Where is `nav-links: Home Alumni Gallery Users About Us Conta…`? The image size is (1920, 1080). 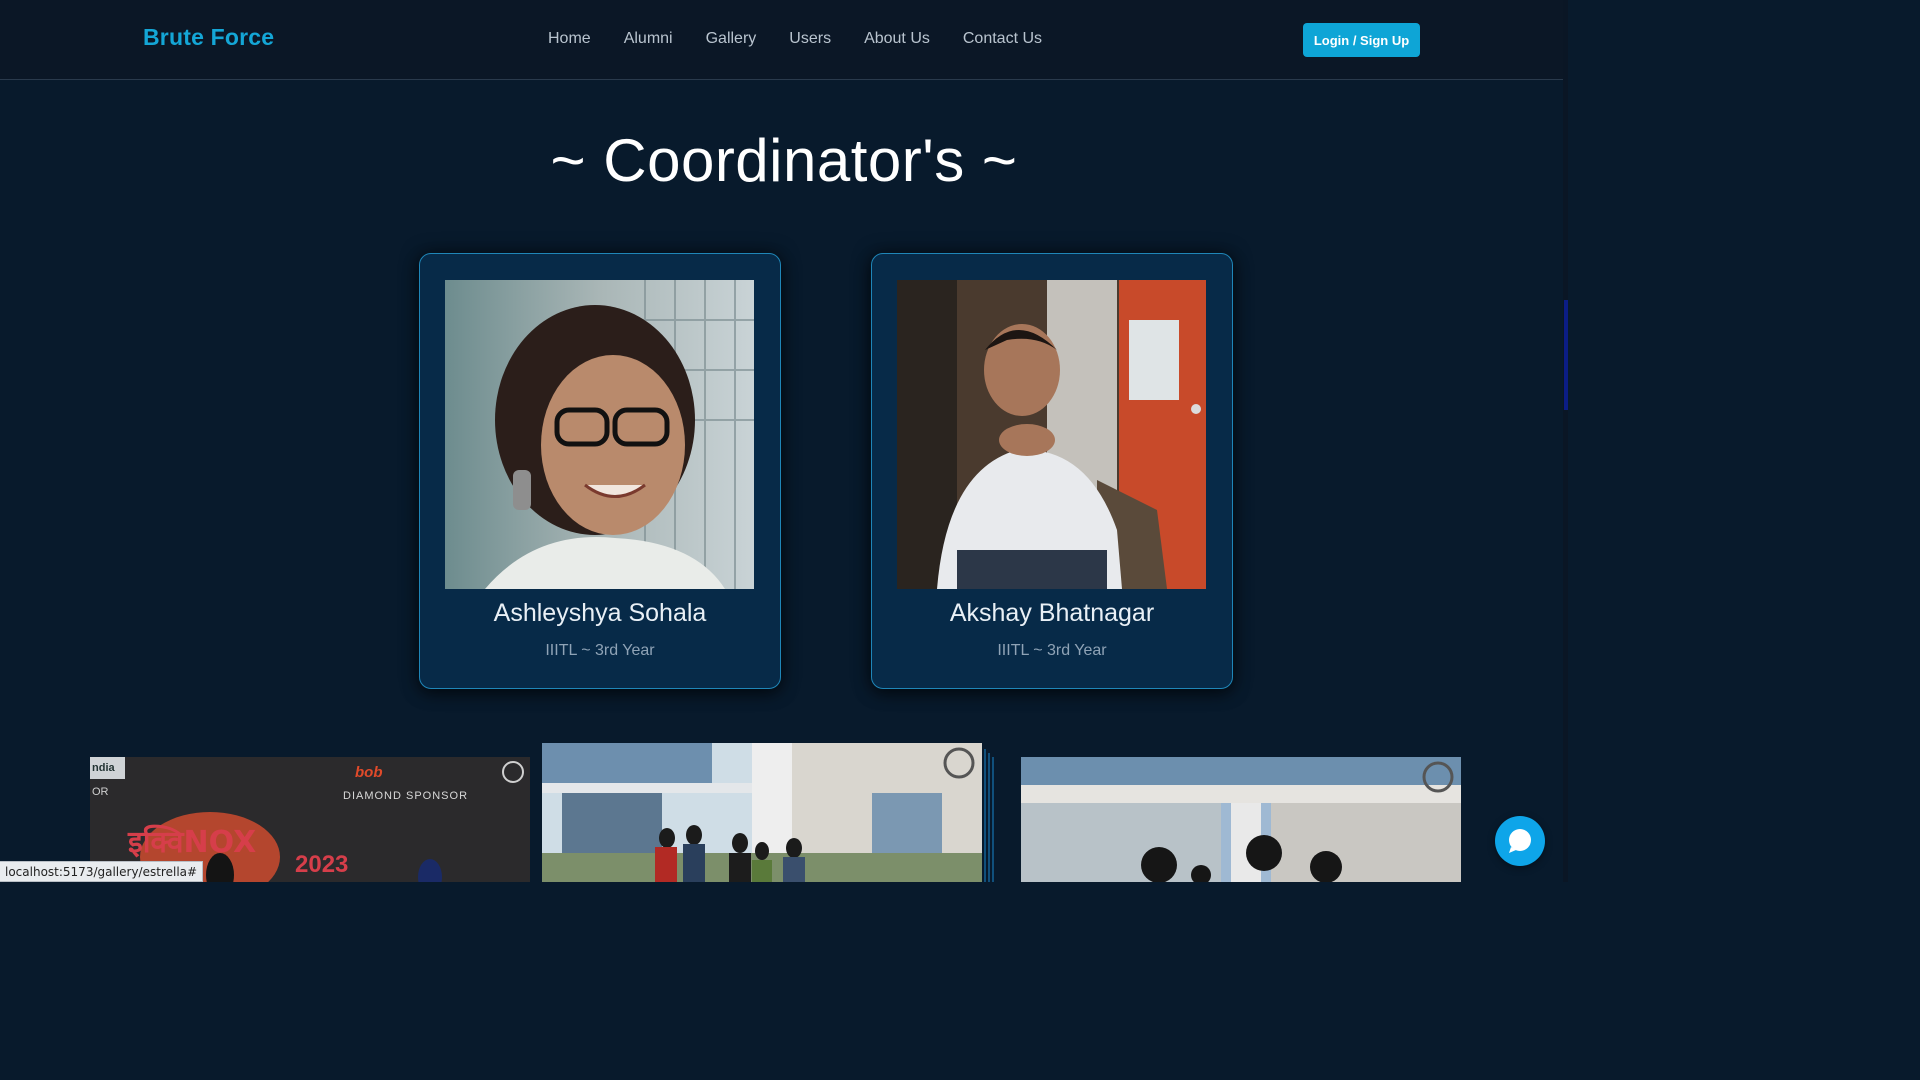 nav-links: Home Alumni Gallery Users About Us Conta… is located at coordinates (811, 39).